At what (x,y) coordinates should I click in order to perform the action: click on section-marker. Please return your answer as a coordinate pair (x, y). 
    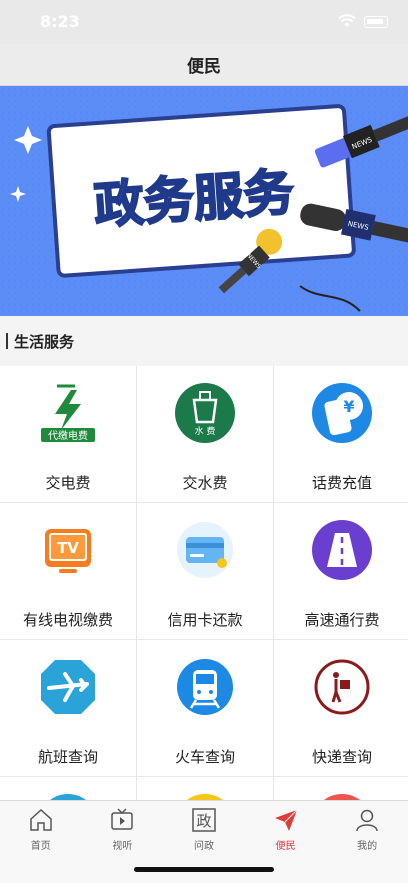
    Looking at the image, I should click on (7, 341).